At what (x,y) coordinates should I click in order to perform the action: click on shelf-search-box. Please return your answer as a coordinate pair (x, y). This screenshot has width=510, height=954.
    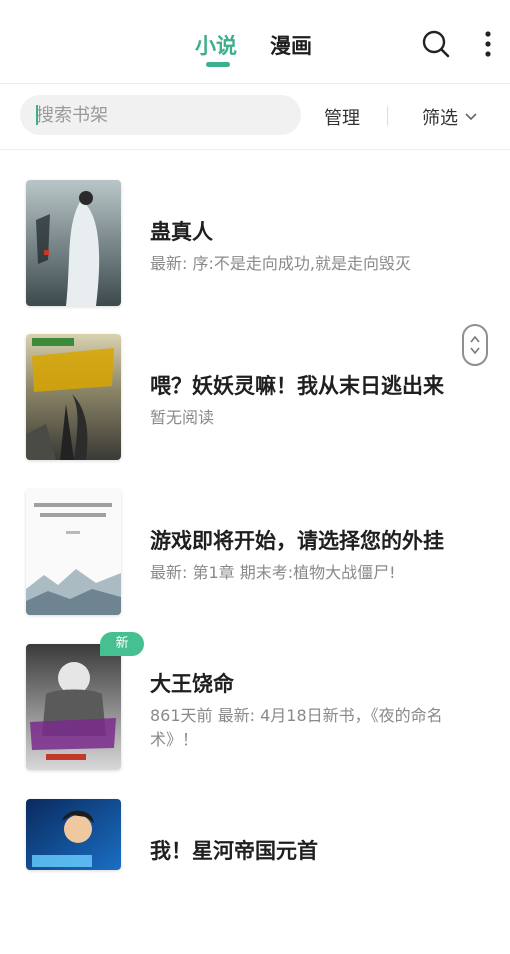
    Looking at the image, I should click on (160, 115).